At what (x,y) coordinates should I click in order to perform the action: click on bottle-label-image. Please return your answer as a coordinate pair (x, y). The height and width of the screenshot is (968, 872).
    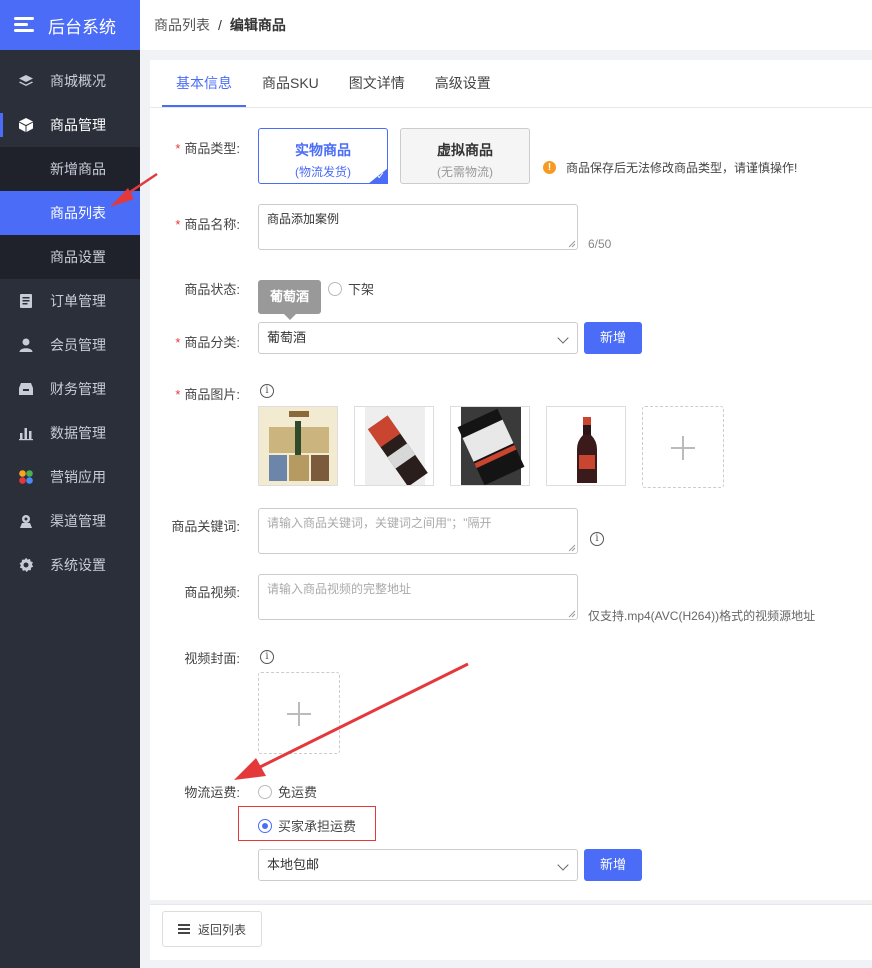
    Looking at the image, I should click on (490, 446).